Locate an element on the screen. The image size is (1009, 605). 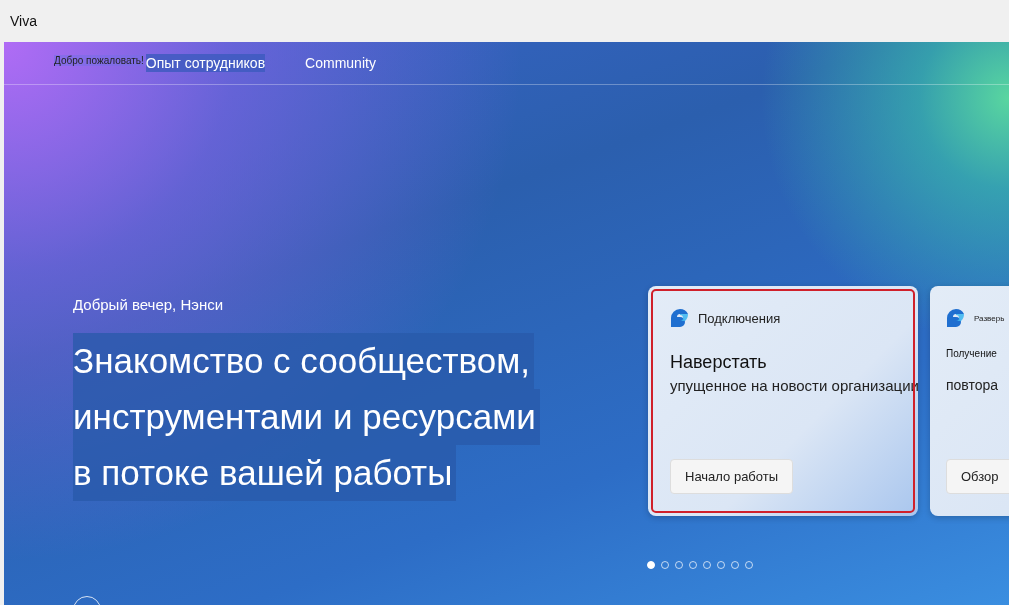
window-title: Viva is located at coordinates (23, 21).